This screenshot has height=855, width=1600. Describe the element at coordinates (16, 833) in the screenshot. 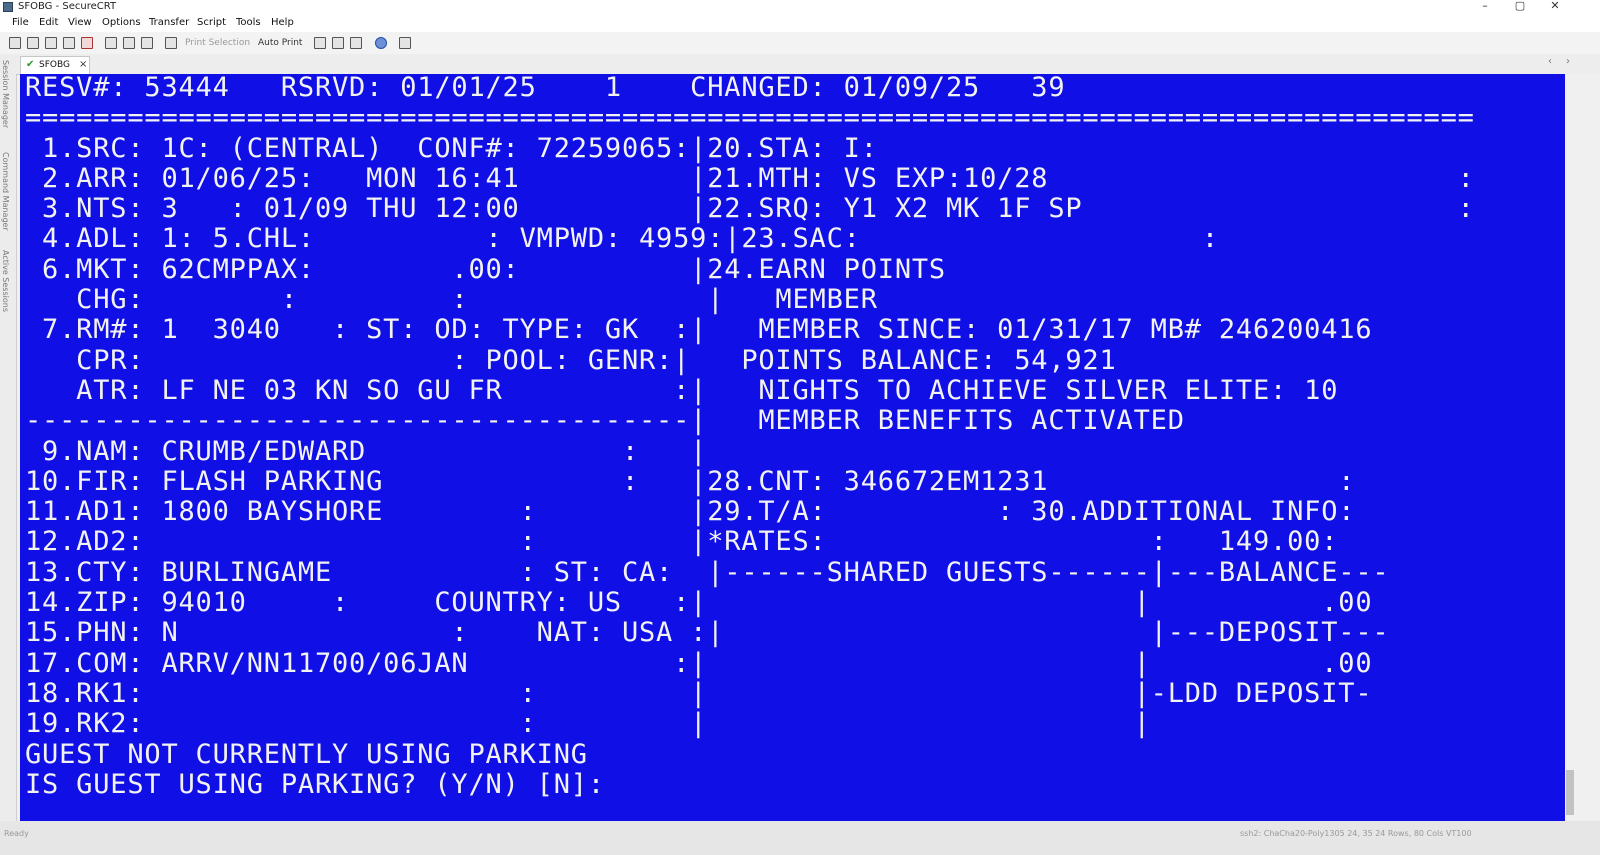

I see `status-ready: Ready` at that location.